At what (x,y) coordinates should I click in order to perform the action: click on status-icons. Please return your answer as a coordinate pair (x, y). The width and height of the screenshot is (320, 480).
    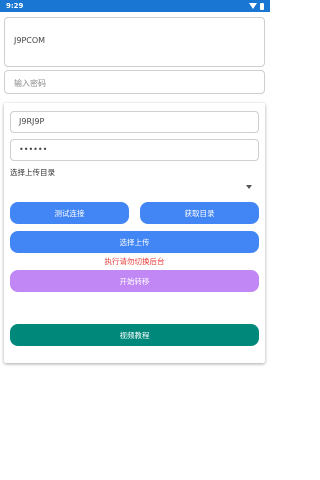
    Looking at the image, I should click on (256, 6).